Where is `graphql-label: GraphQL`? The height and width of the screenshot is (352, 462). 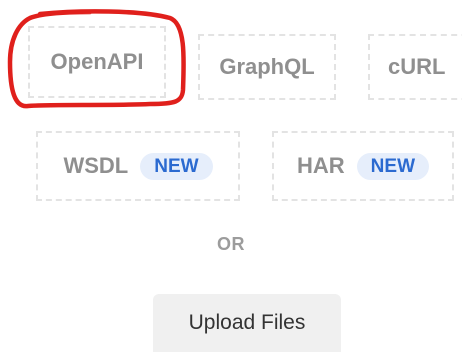
graphql-label: GraphQL is located at coordinates (267, 66).